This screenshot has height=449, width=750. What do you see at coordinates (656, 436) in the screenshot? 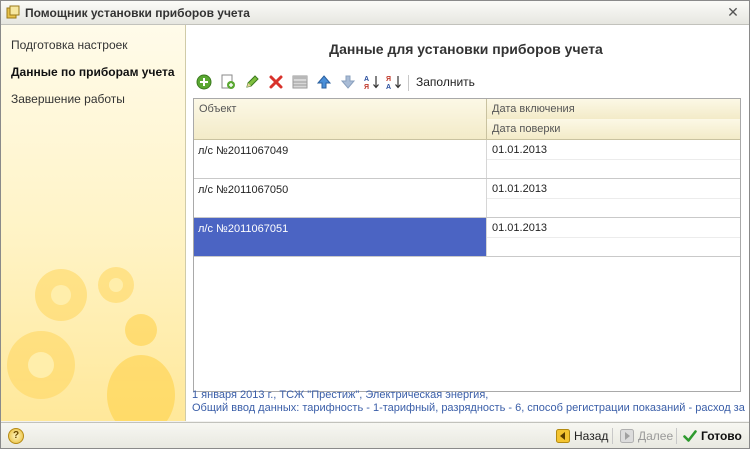
I see `next-button-label: Далее` at bounding box center [656, 436].